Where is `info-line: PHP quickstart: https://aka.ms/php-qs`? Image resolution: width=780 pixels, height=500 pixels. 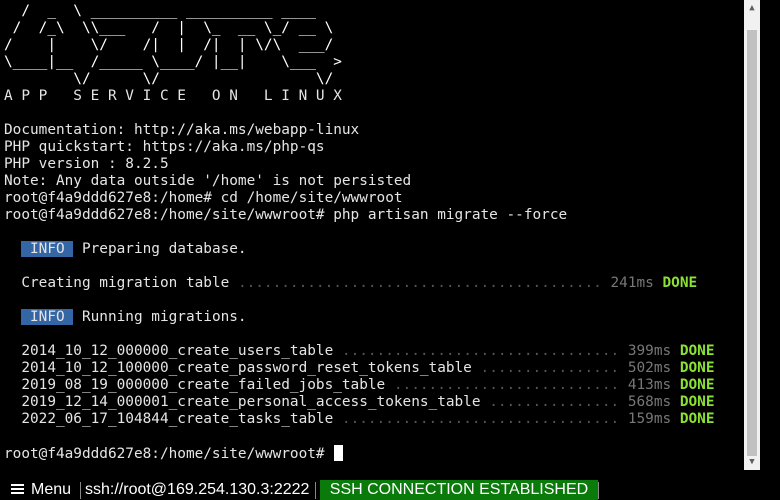
info-line: PHP quickstart: https://aka.ms/php-qs is located at coordinates (164, 147).